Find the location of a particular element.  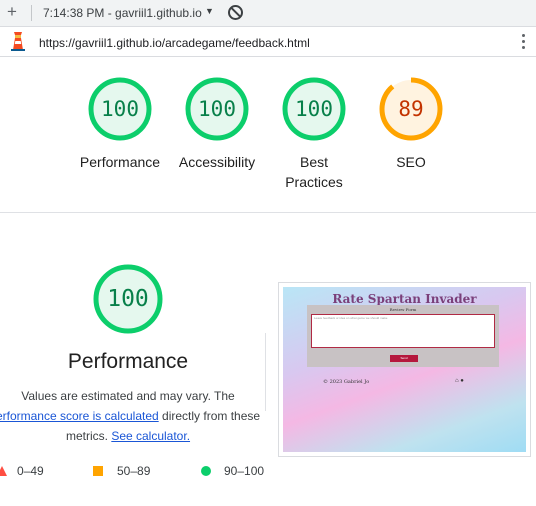

legend-pass-label: 90–100 is located at coordinates (244, 471).